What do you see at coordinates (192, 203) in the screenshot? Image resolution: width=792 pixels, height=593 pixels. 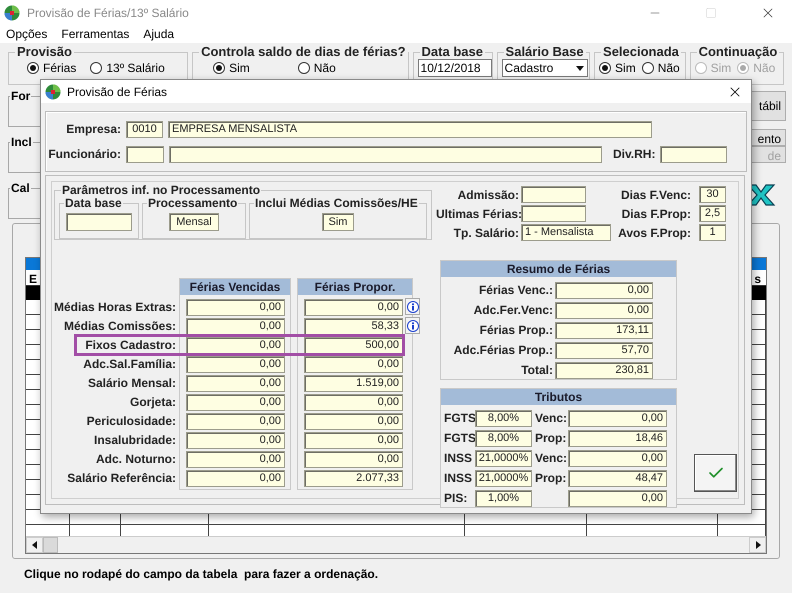 I see `group-title: Processamento` at bounding box center [192, 203].